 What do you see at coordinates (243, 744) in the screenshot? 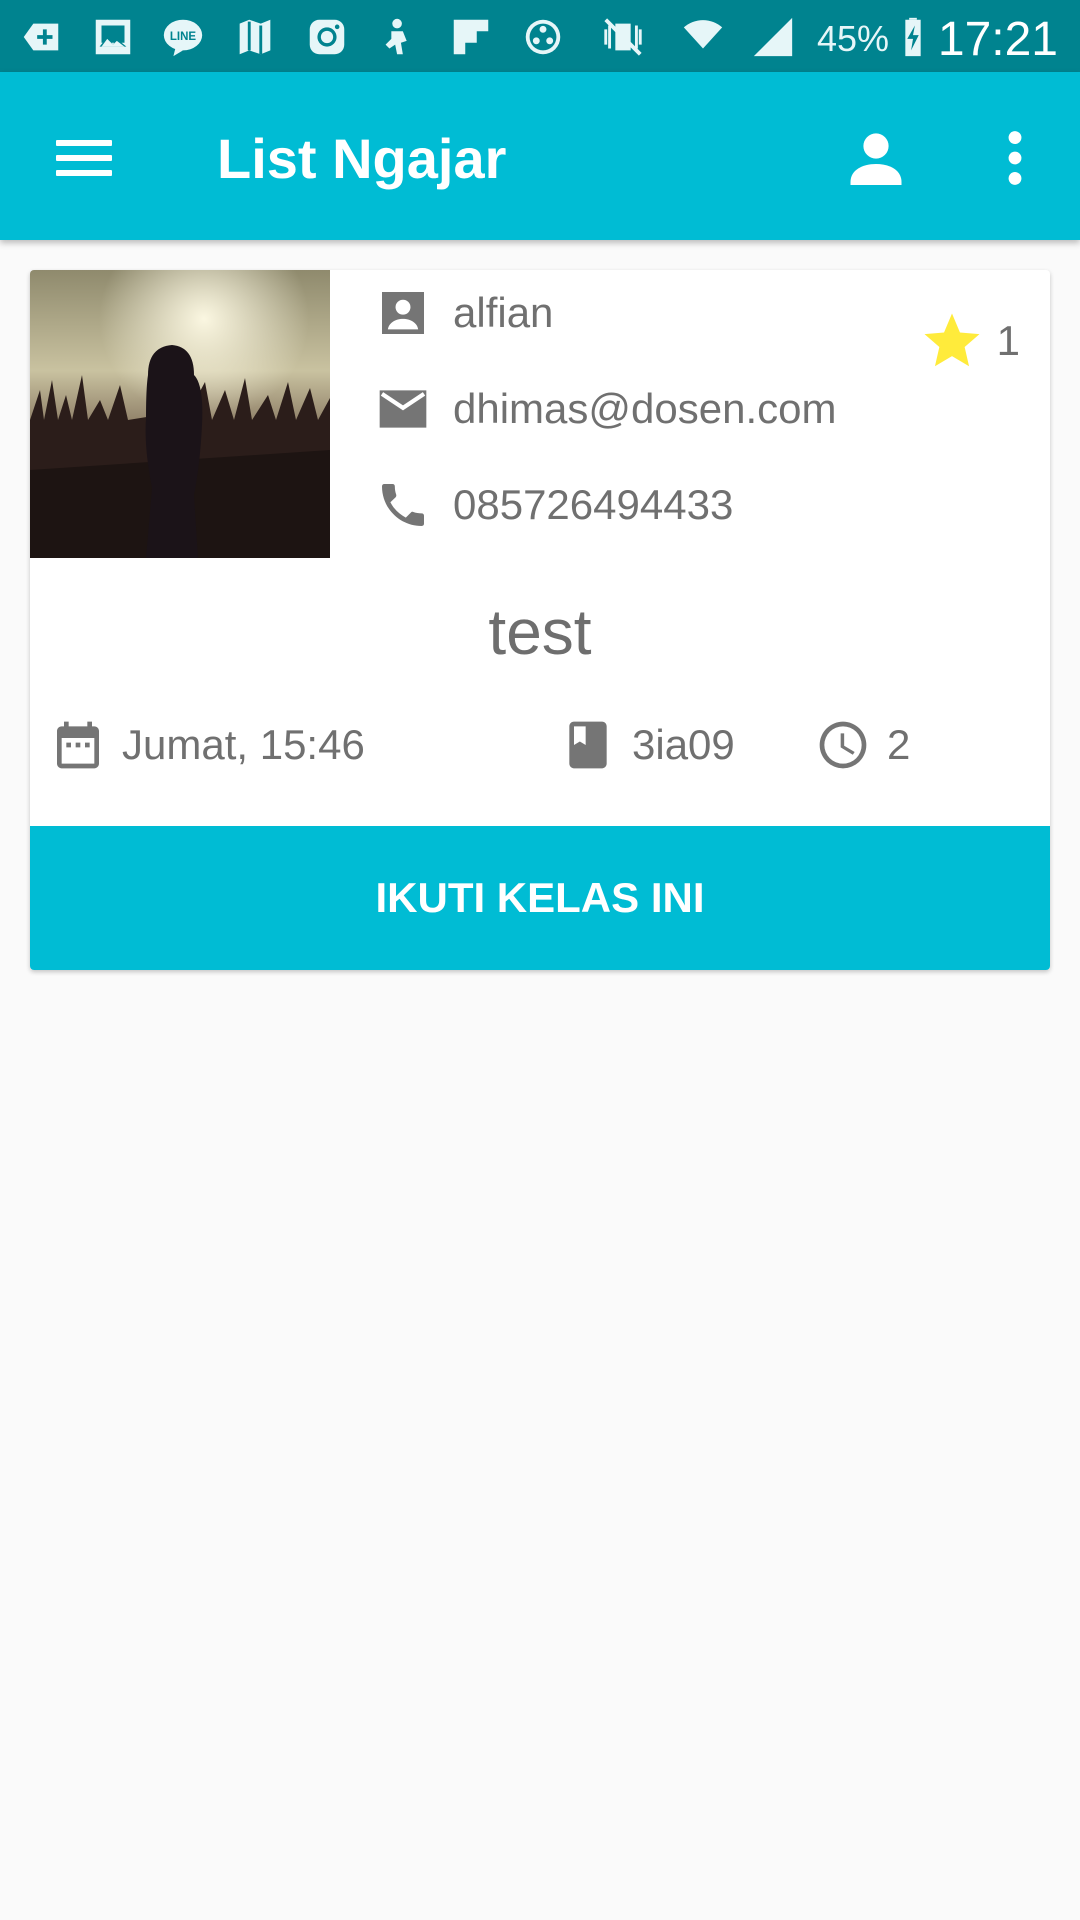
I see `schedule-text: Jumat, 15:46` at bounding box center [243, 744].